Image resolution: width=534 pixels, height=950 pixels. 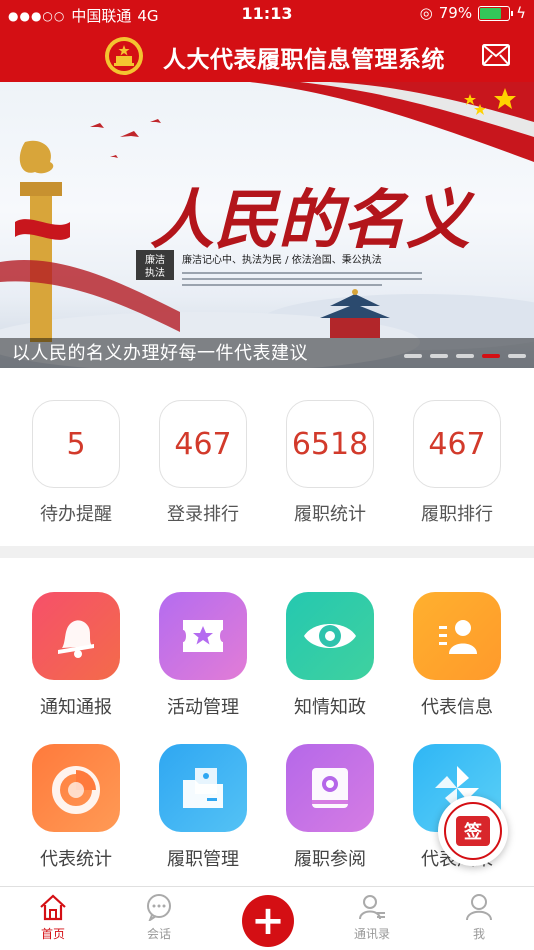 I want to click on menu-activities: 活动管理, so click(x=203, y=655).